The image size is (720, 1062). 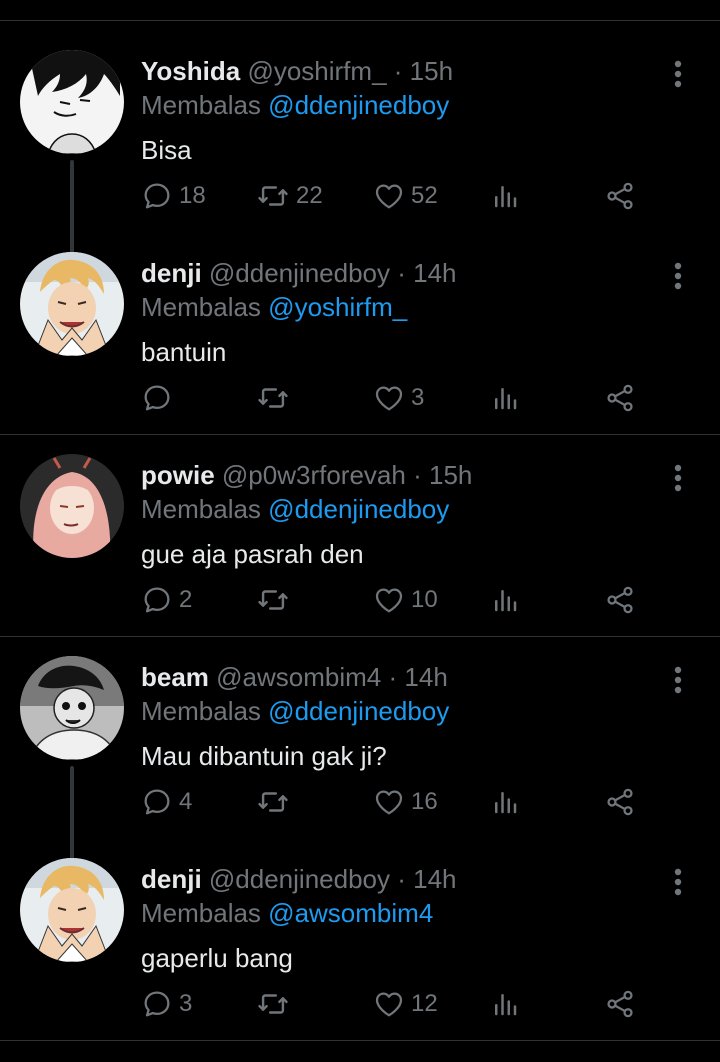 I want to click on reply-button: 3, so click(x=166, y=1004).